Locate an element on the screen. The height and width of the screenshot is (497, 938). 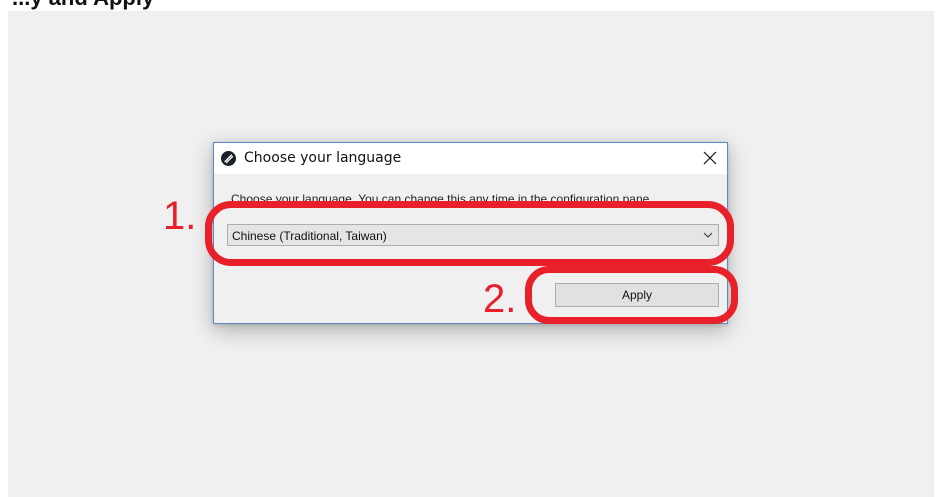
apply-button: Apply is located at coordinates (637, 295).